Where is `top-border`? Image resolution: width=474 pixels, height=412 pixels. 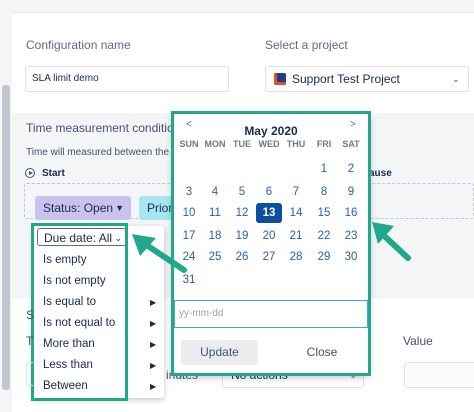
top-border is located at coordinates (237, 6).